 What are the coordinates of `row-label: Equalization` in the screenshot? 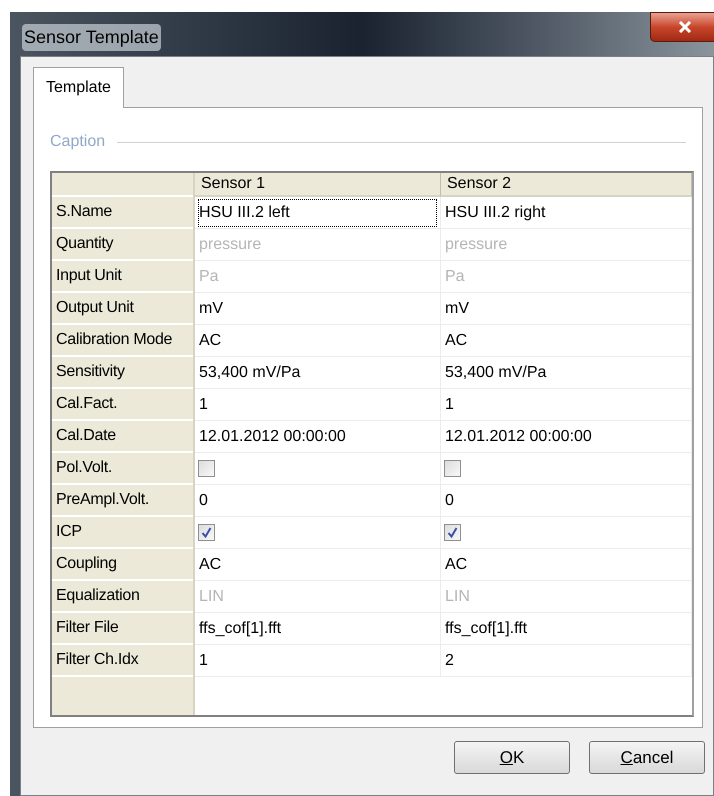 It's located at (98, 596).